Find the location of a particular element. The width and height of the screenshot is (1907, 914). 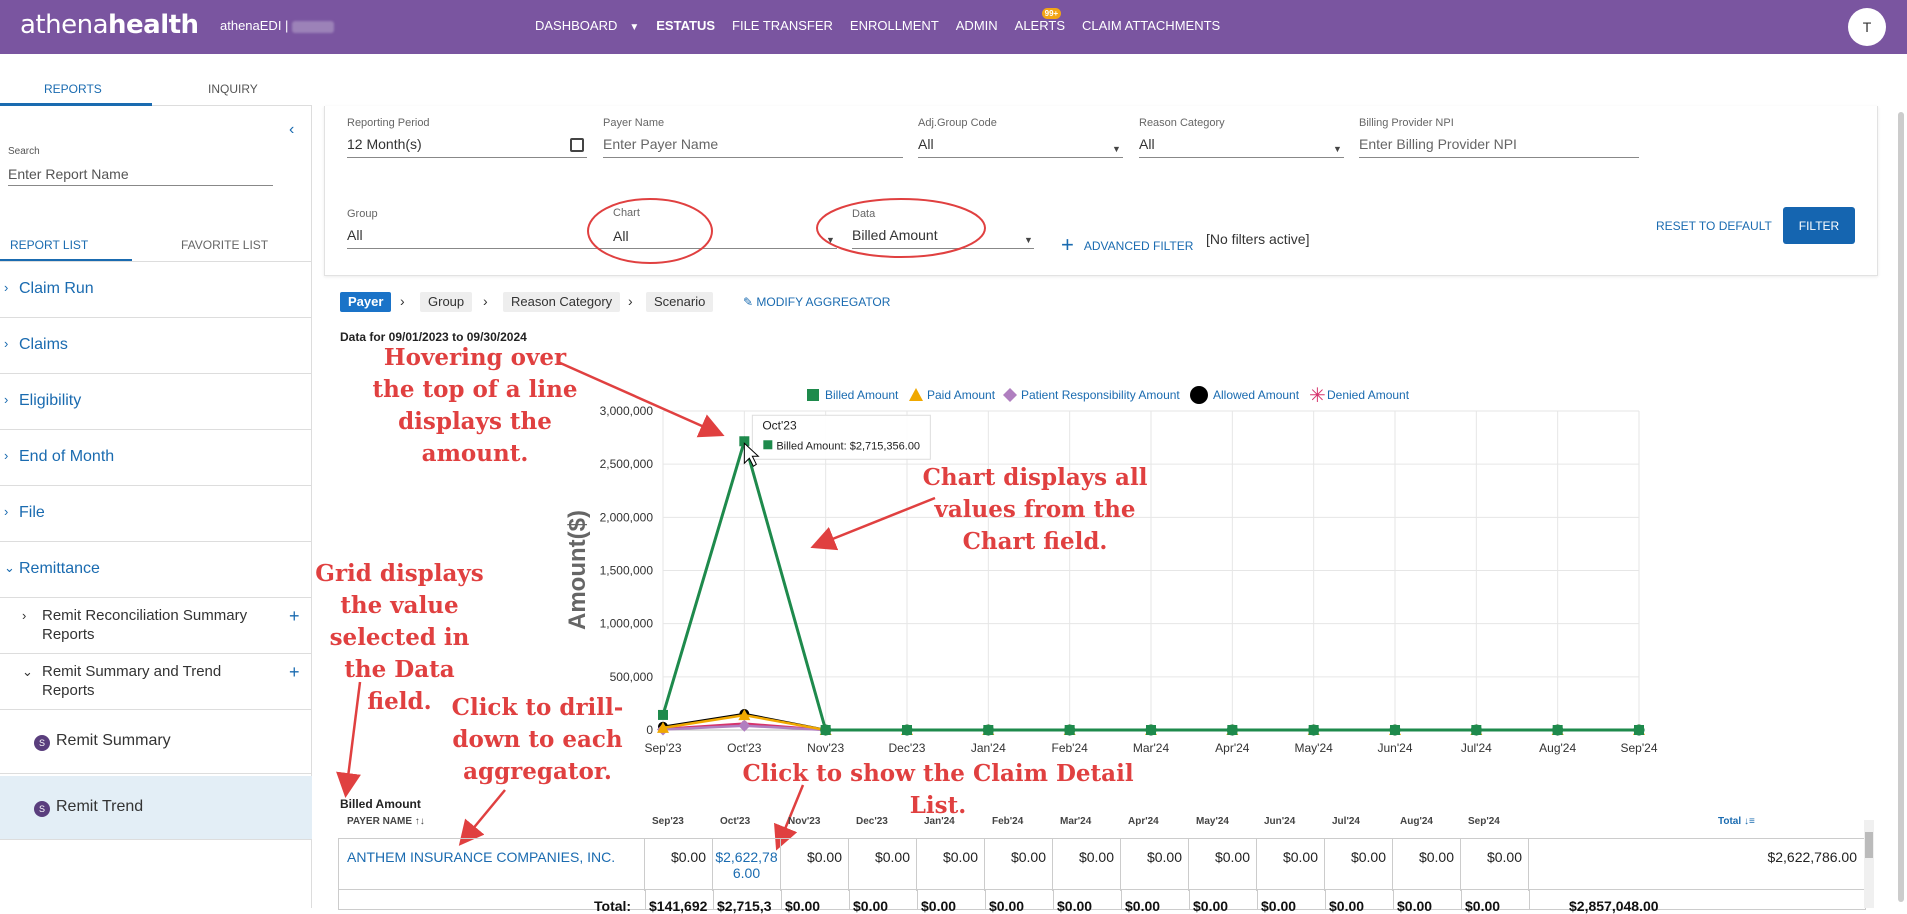

totals-label: Total: is located at coordinates (613, 906).